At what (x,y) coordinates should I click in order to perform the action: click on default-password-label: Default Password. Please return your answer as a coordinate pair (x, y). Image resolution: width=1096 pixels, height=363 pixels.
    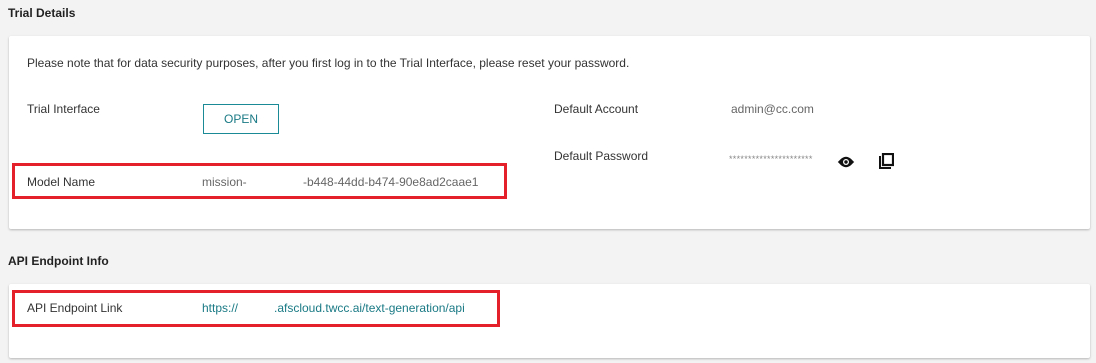
    Looking at the image, I should click on (601, 156).